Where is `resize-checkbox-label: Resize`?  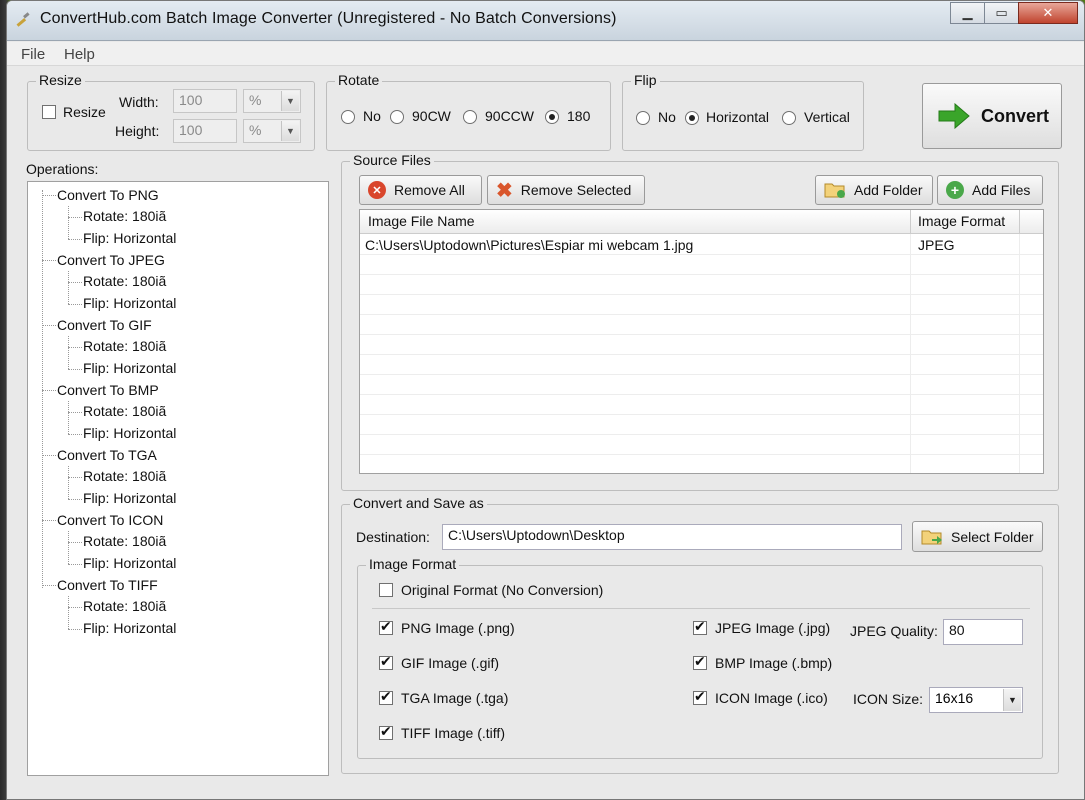 resize-checkbox-label: Resize is located at coordinates (84, 112).